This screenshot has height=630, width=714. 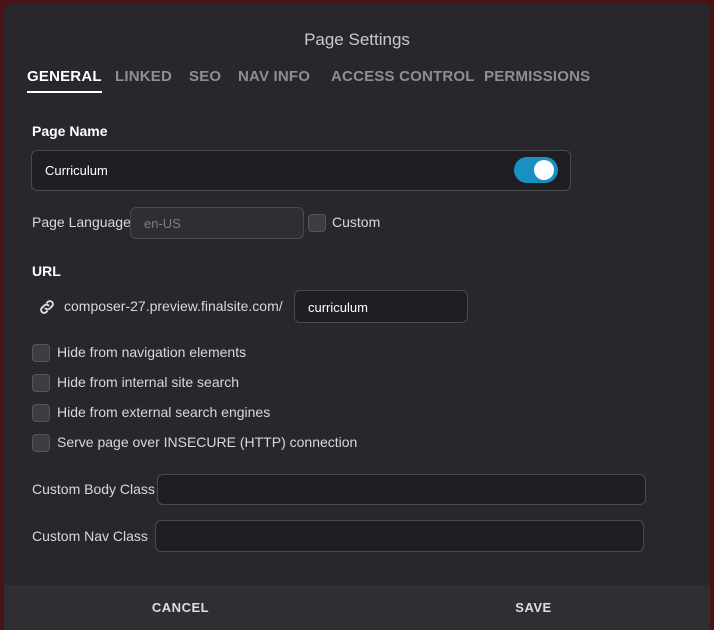 I want to click on tab-access-control: ACCESS CONTROL, so click(x=403, y=76).